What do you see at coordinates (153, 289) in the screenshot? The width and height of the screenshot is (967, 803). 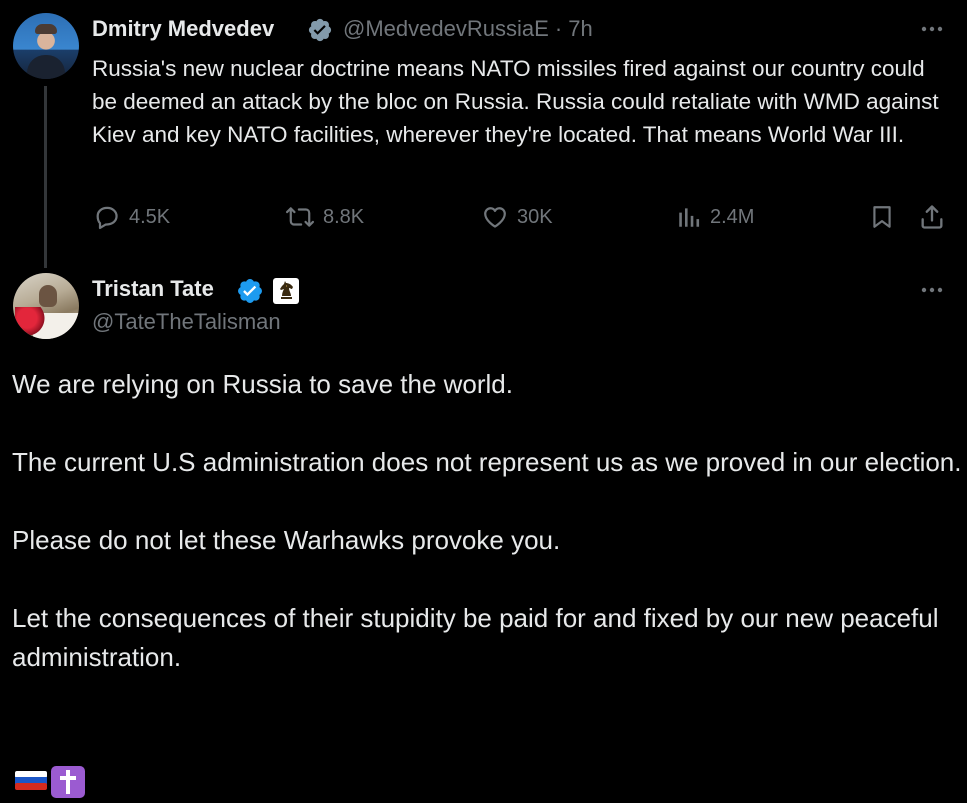 I see `author-name: Tristan Tate` at bounding box center [153, 289].